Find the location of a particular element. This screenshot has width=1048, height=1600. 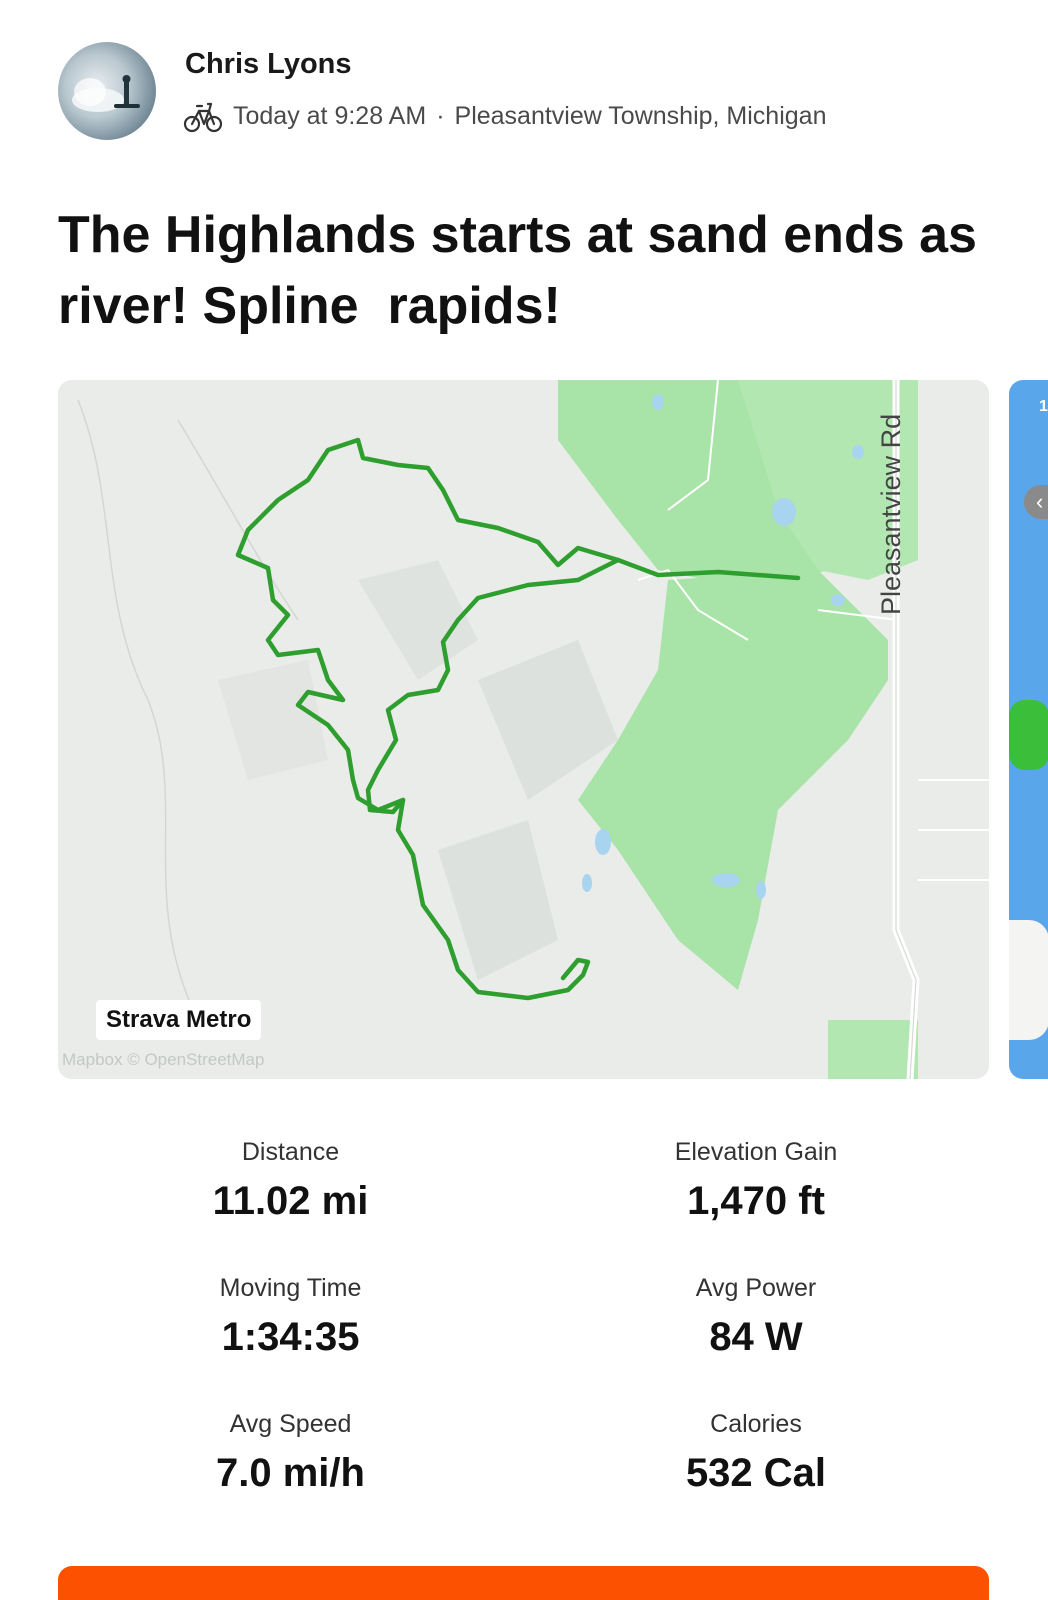

stat-label: Avg Speed is located at coordinates (290, 1424).